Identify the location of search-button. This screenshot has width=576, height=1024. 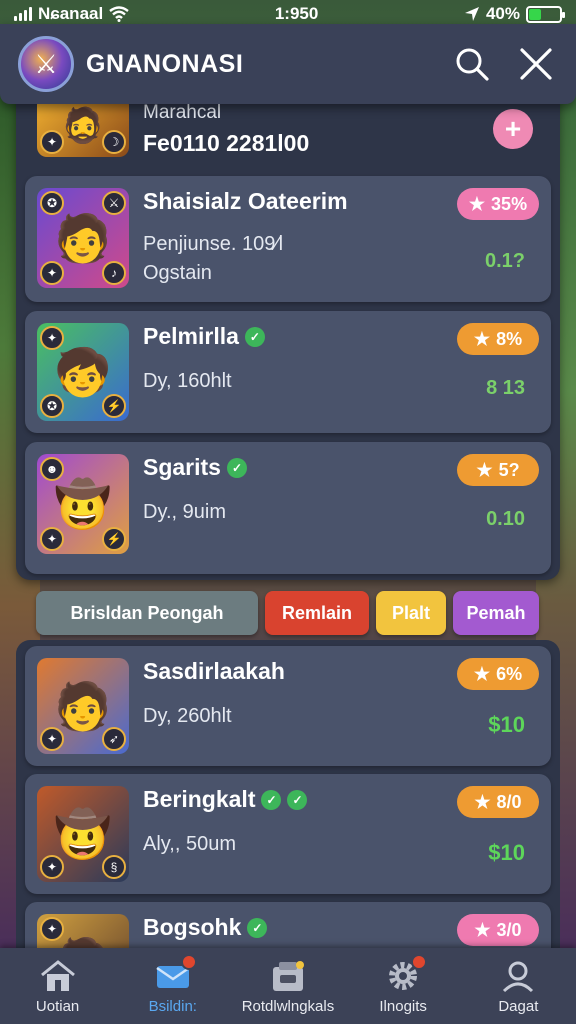
(472, 64).